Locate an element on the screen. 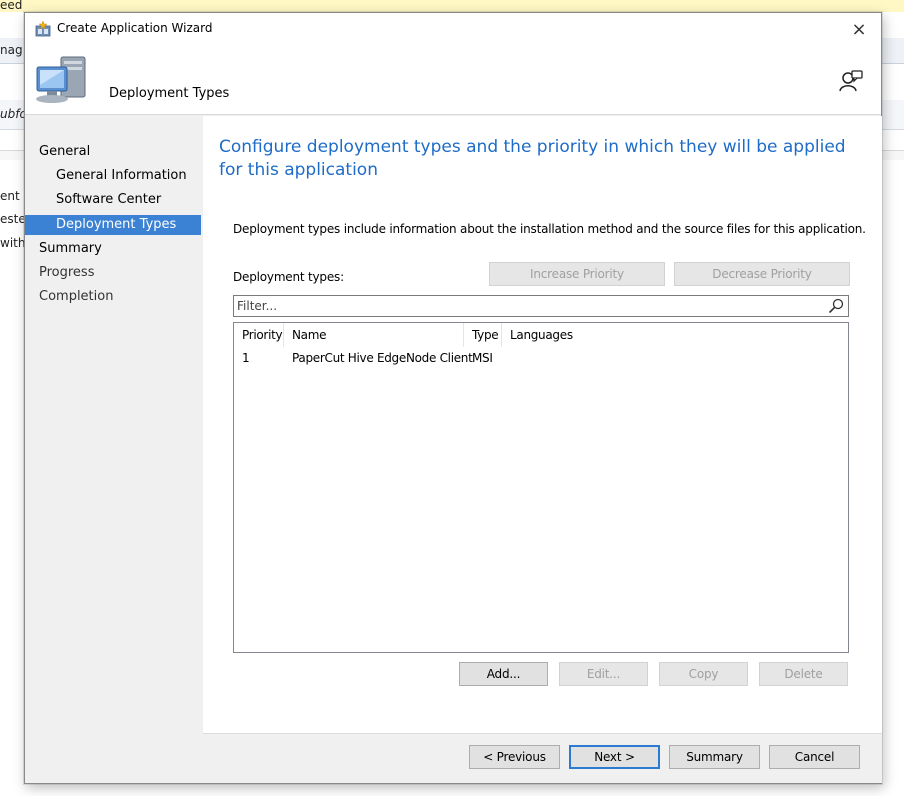  decrease-priority-button: Decrease Priority is located at coordinates (762, 274).